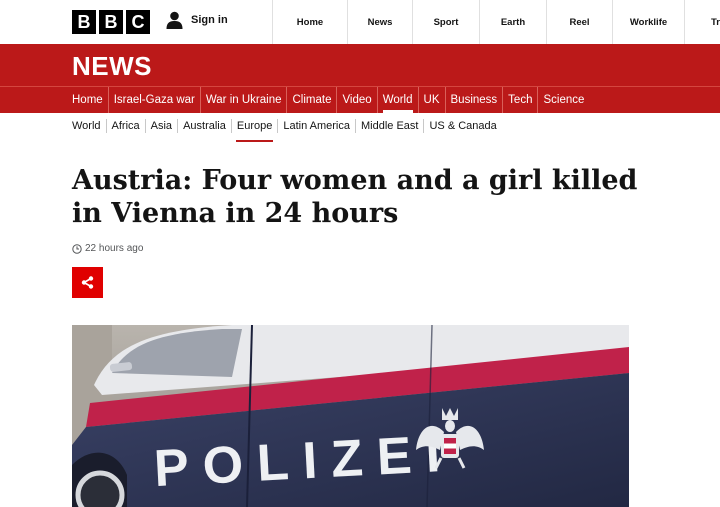 Image resolution: width=720 pixels, height=507 pixels. I want to click on section-item-ukraine: War in Ukraine, so click(243, 100).